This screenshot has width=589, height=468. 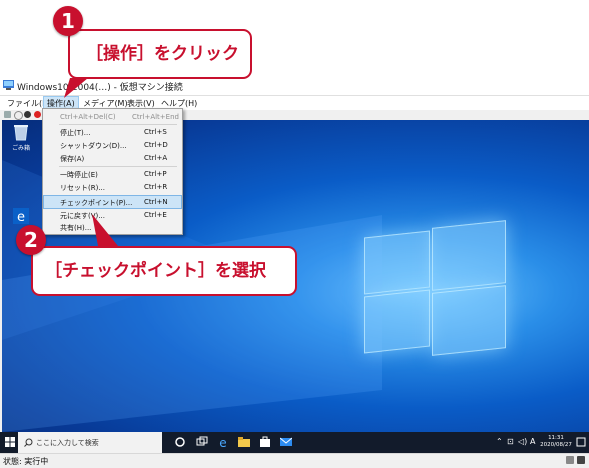 What do you see at coordinates (570, 460) in the screenshot?
I see `keyboard-status-icon` at bounding box center [570, 460].